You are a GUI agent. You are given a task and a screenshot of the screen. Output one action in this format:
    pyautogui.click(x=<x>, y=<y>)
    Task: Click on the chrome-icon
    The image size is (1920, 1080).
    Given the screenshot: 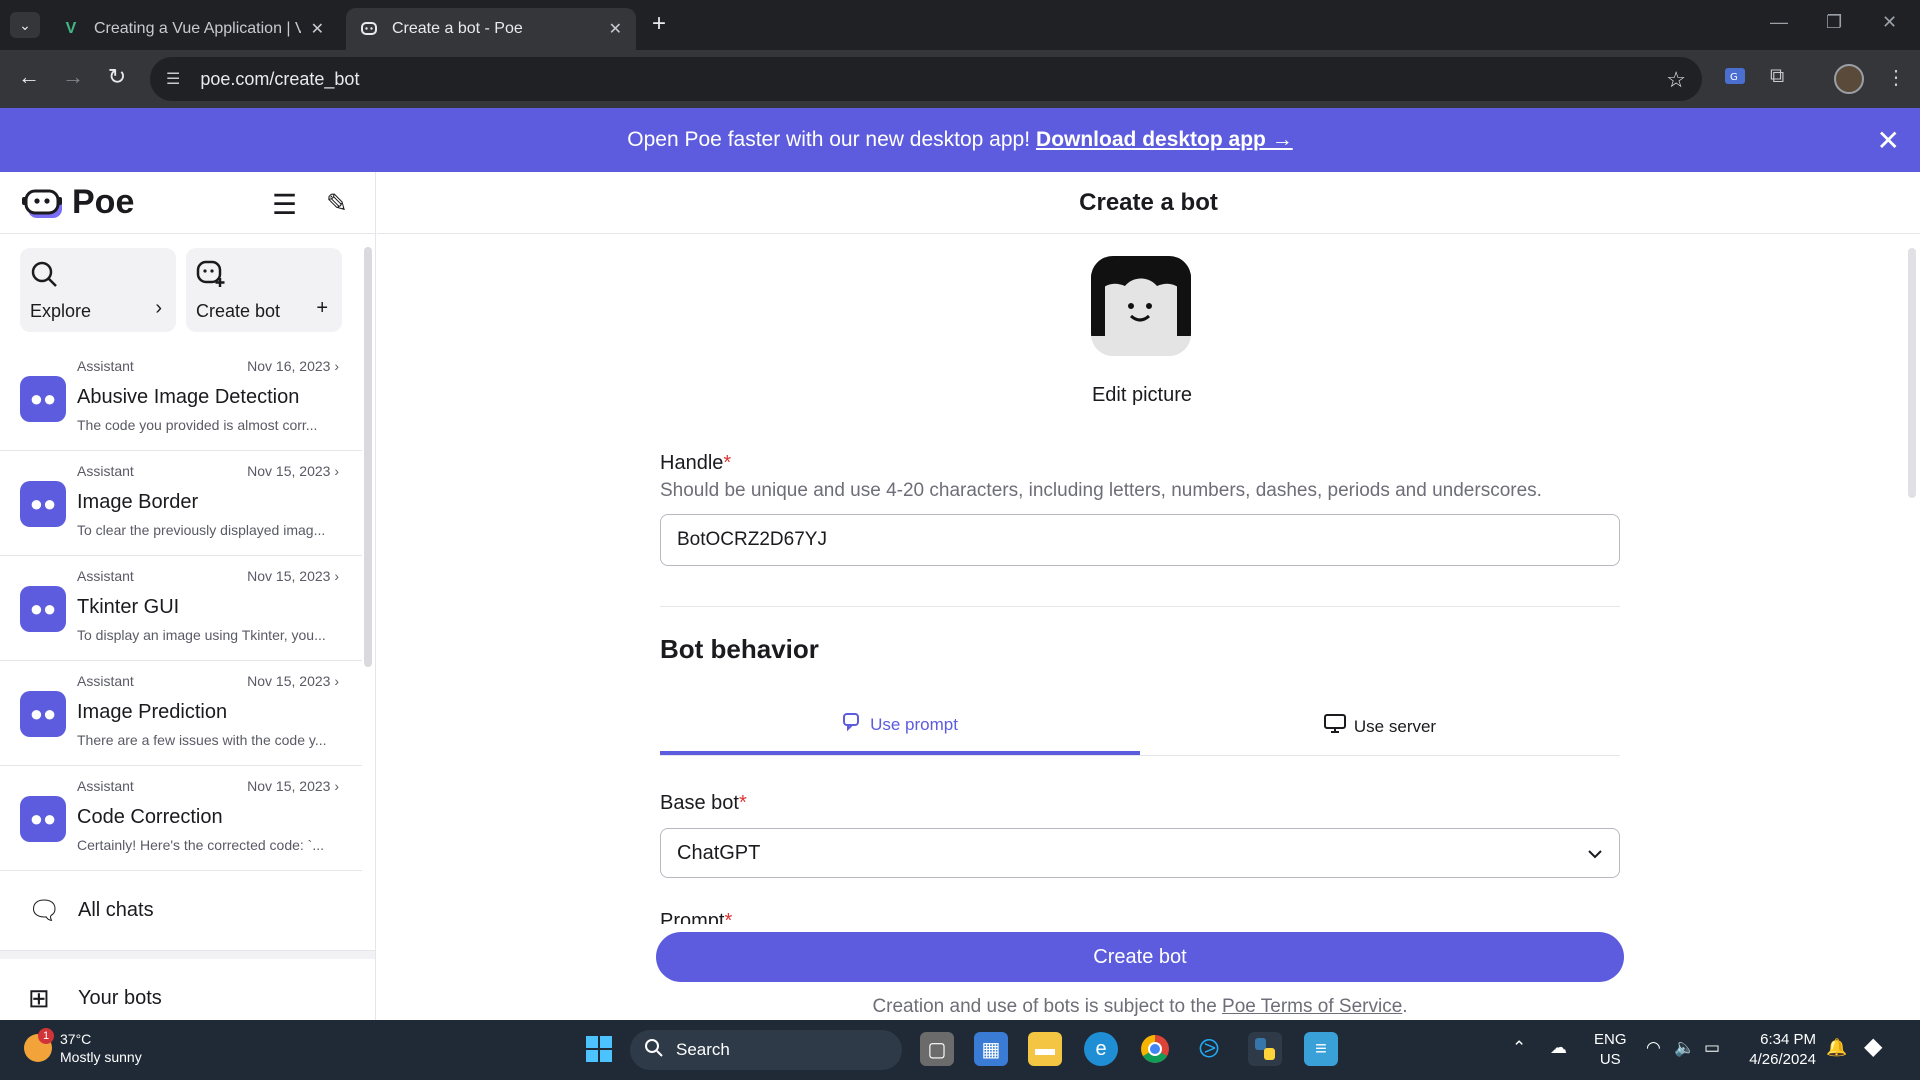 What is the action you would take?
    pyautogui.click(x=1155, y=1049)
    